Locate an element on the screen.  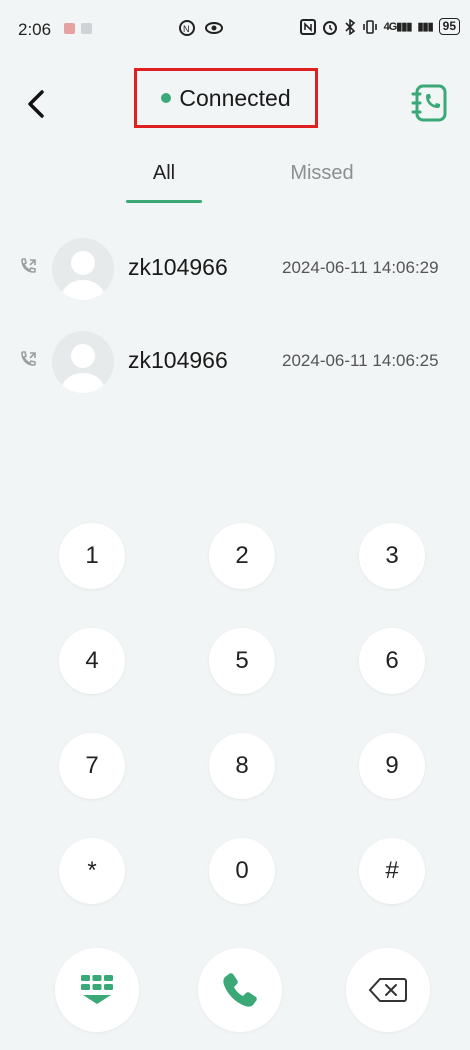
key-1: 1 is located at coordinates (92, 556).